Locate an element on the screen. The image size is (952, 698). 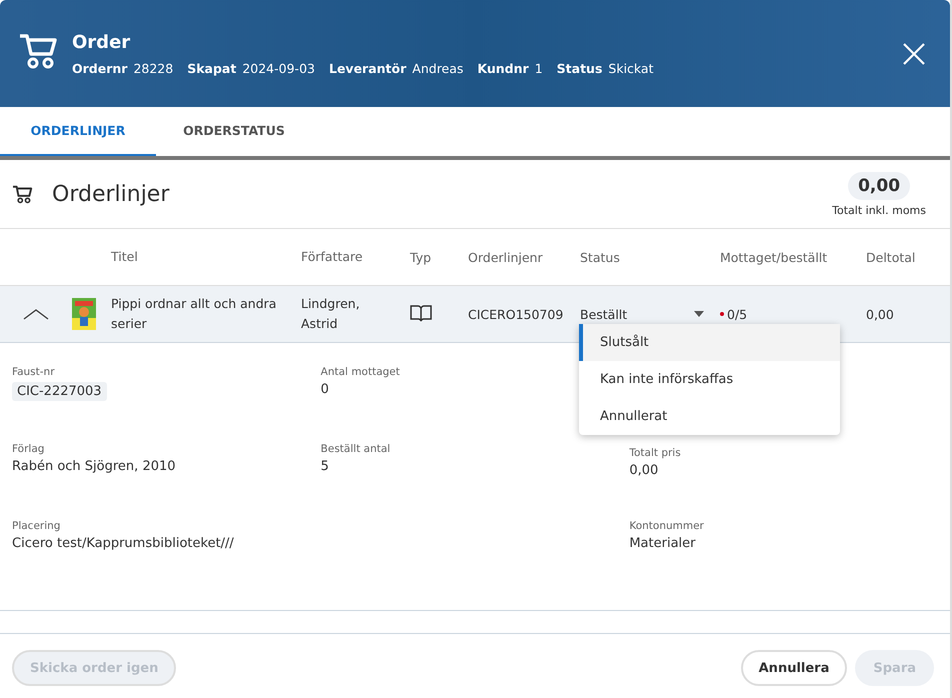
meta-value: 2024-09-03 is located at coordinates (278, 68).